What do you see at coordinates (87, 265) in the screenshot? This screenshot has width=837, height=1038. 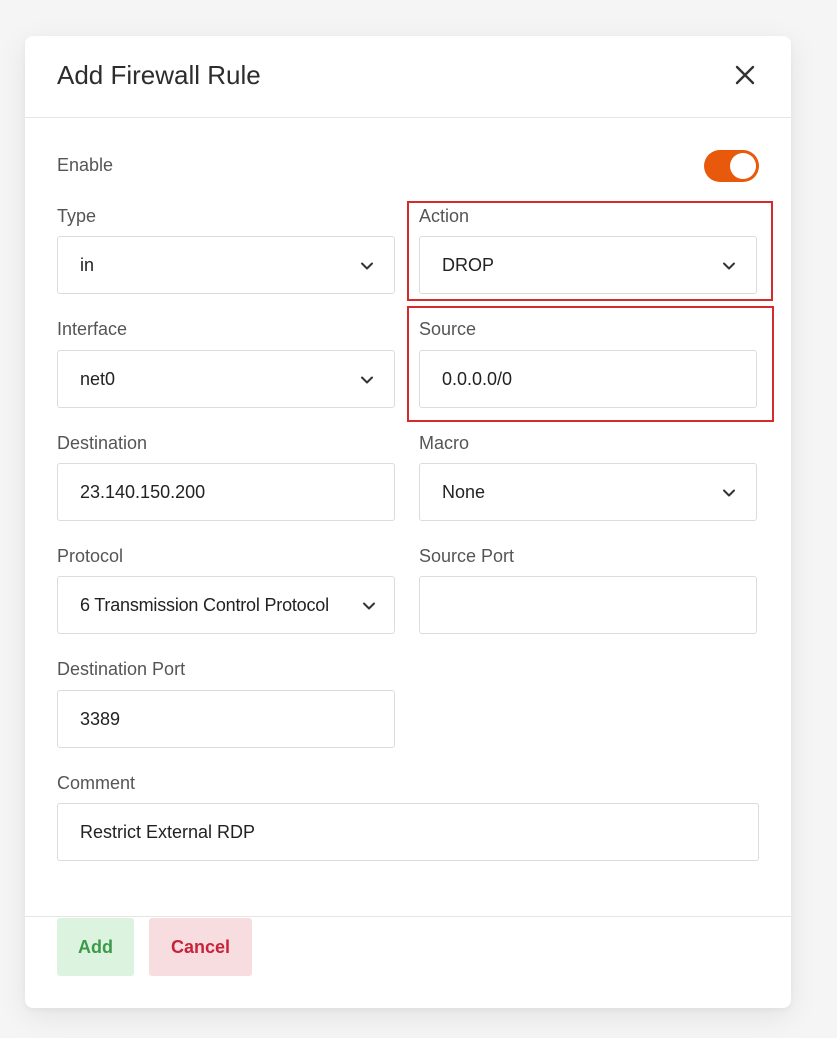 I see `type-value: in` at bounding box center [87, 265].